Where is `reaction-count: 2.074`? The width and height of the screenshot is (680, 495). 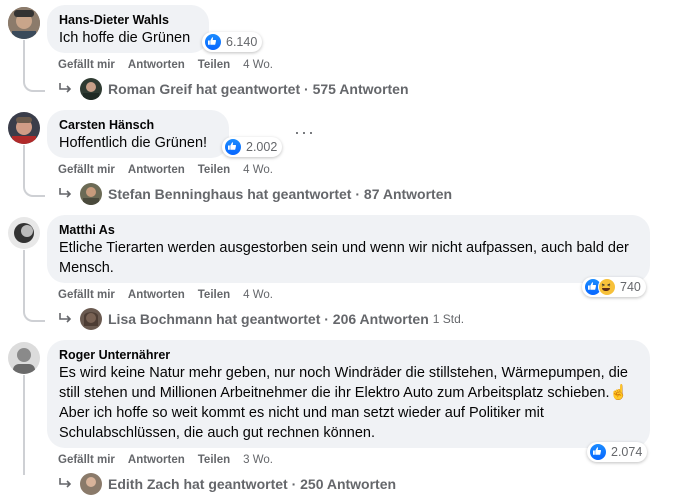
reaction-count: 2.074 is located at coordinates (627, 452).